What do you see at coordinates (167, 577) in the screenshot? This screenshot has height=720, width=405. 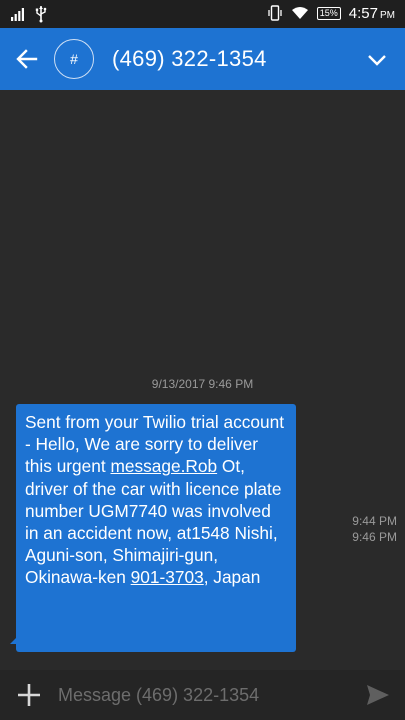 I see `phone-link: 901-3703` at bounding box center [167, 577].